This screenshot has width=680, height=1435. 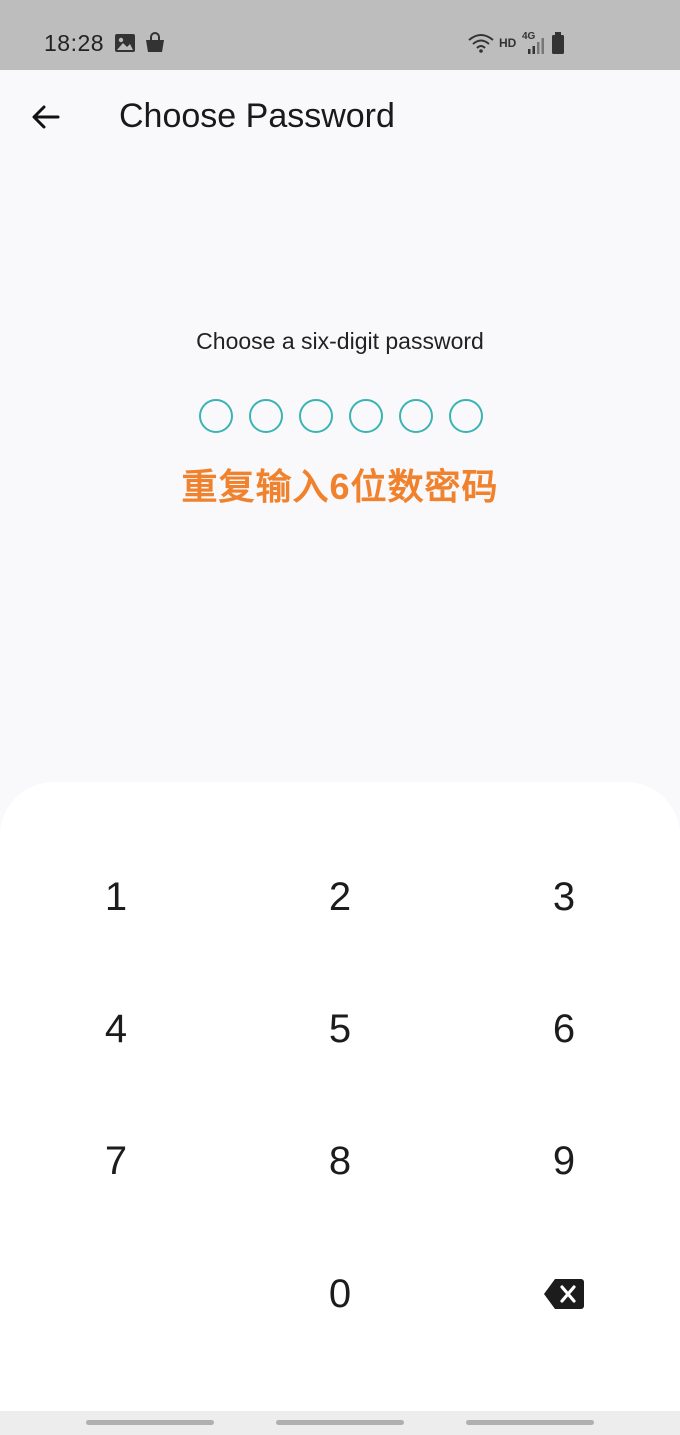 What do you see at coordinates (74, 43) in the screenshot?
I see `status-time: 18:28` at bounding box center [74, 43].